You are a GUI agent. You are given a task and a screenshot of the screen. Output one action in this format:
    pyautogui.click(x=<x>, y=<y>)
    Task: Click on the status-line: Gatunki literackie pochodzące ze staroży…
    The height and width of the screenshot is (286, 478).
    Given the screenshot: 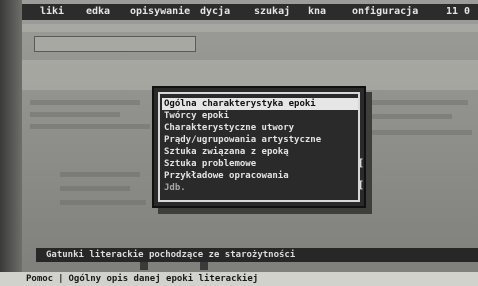 What is the action you would take?
    pyautogui.click(x=257, y=255)
    